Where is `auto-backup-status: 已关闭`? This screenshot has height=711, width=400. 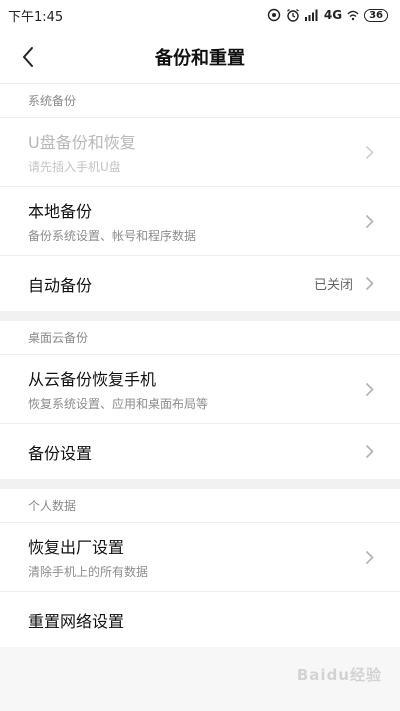
auto-backup-status: 已关闭 is located at coordinates (333, 285).